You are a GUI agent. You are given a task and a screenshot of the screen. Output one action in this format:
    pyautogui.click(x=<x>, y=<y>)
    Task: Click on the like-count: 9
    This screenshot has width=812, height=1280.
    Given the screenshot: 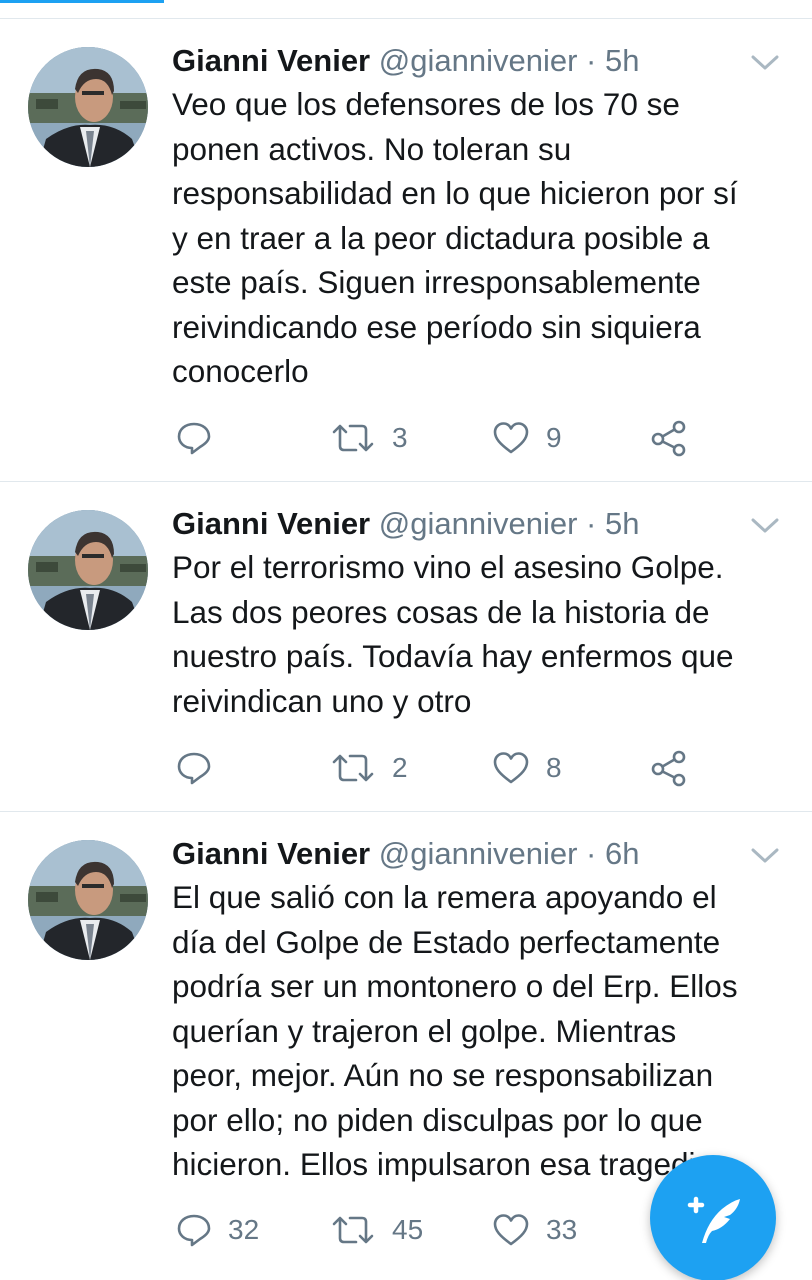 What is the action you would take?
    pyautogui.click(x=554, y=437)
    